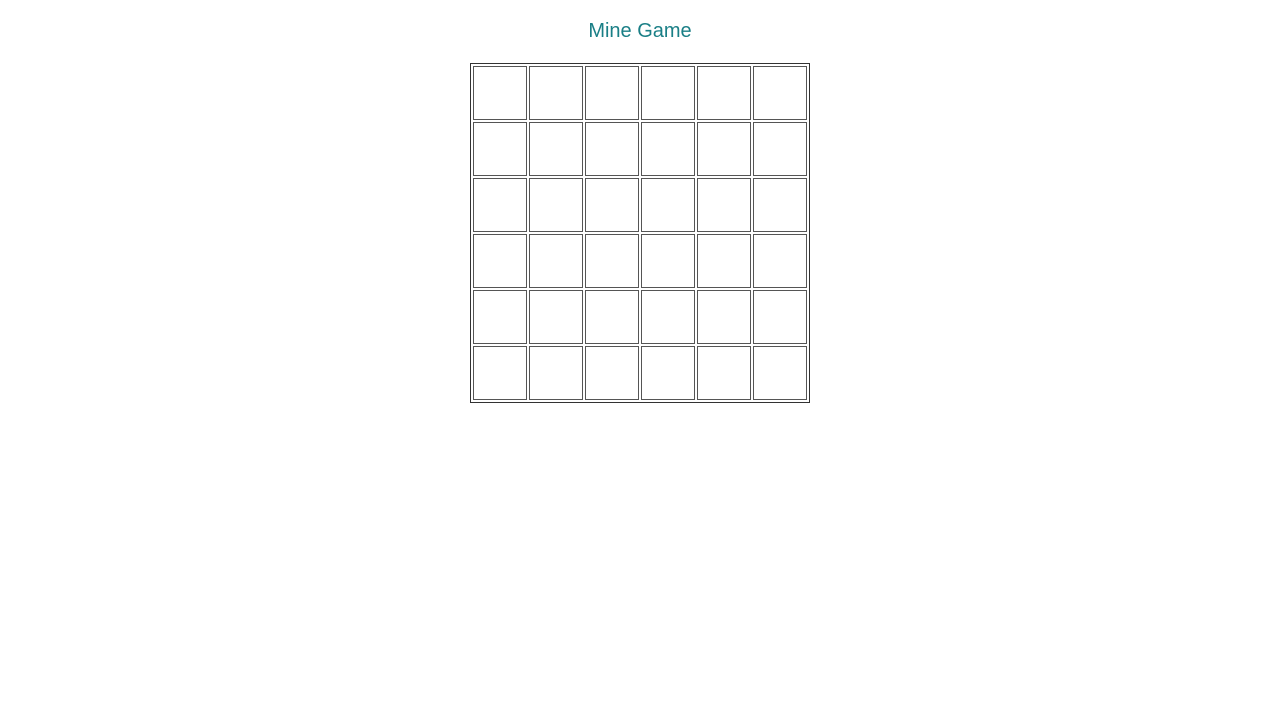 The width and height of the screenshot is (1280, 720). Describe the element at coordinates (640, 31) in the screenshot. I see `page-title: Mine Game` at that location.